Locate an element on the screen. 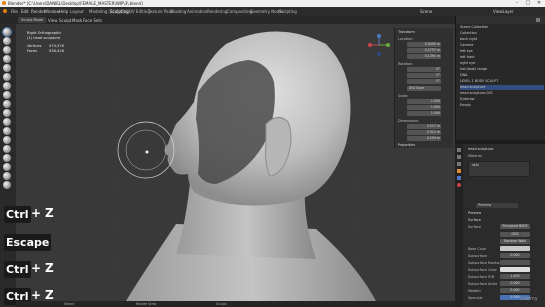 The width and height of the screenshot is (545, 307). dimension-y-field: 0.312 m is located at coordinates (424, 132).